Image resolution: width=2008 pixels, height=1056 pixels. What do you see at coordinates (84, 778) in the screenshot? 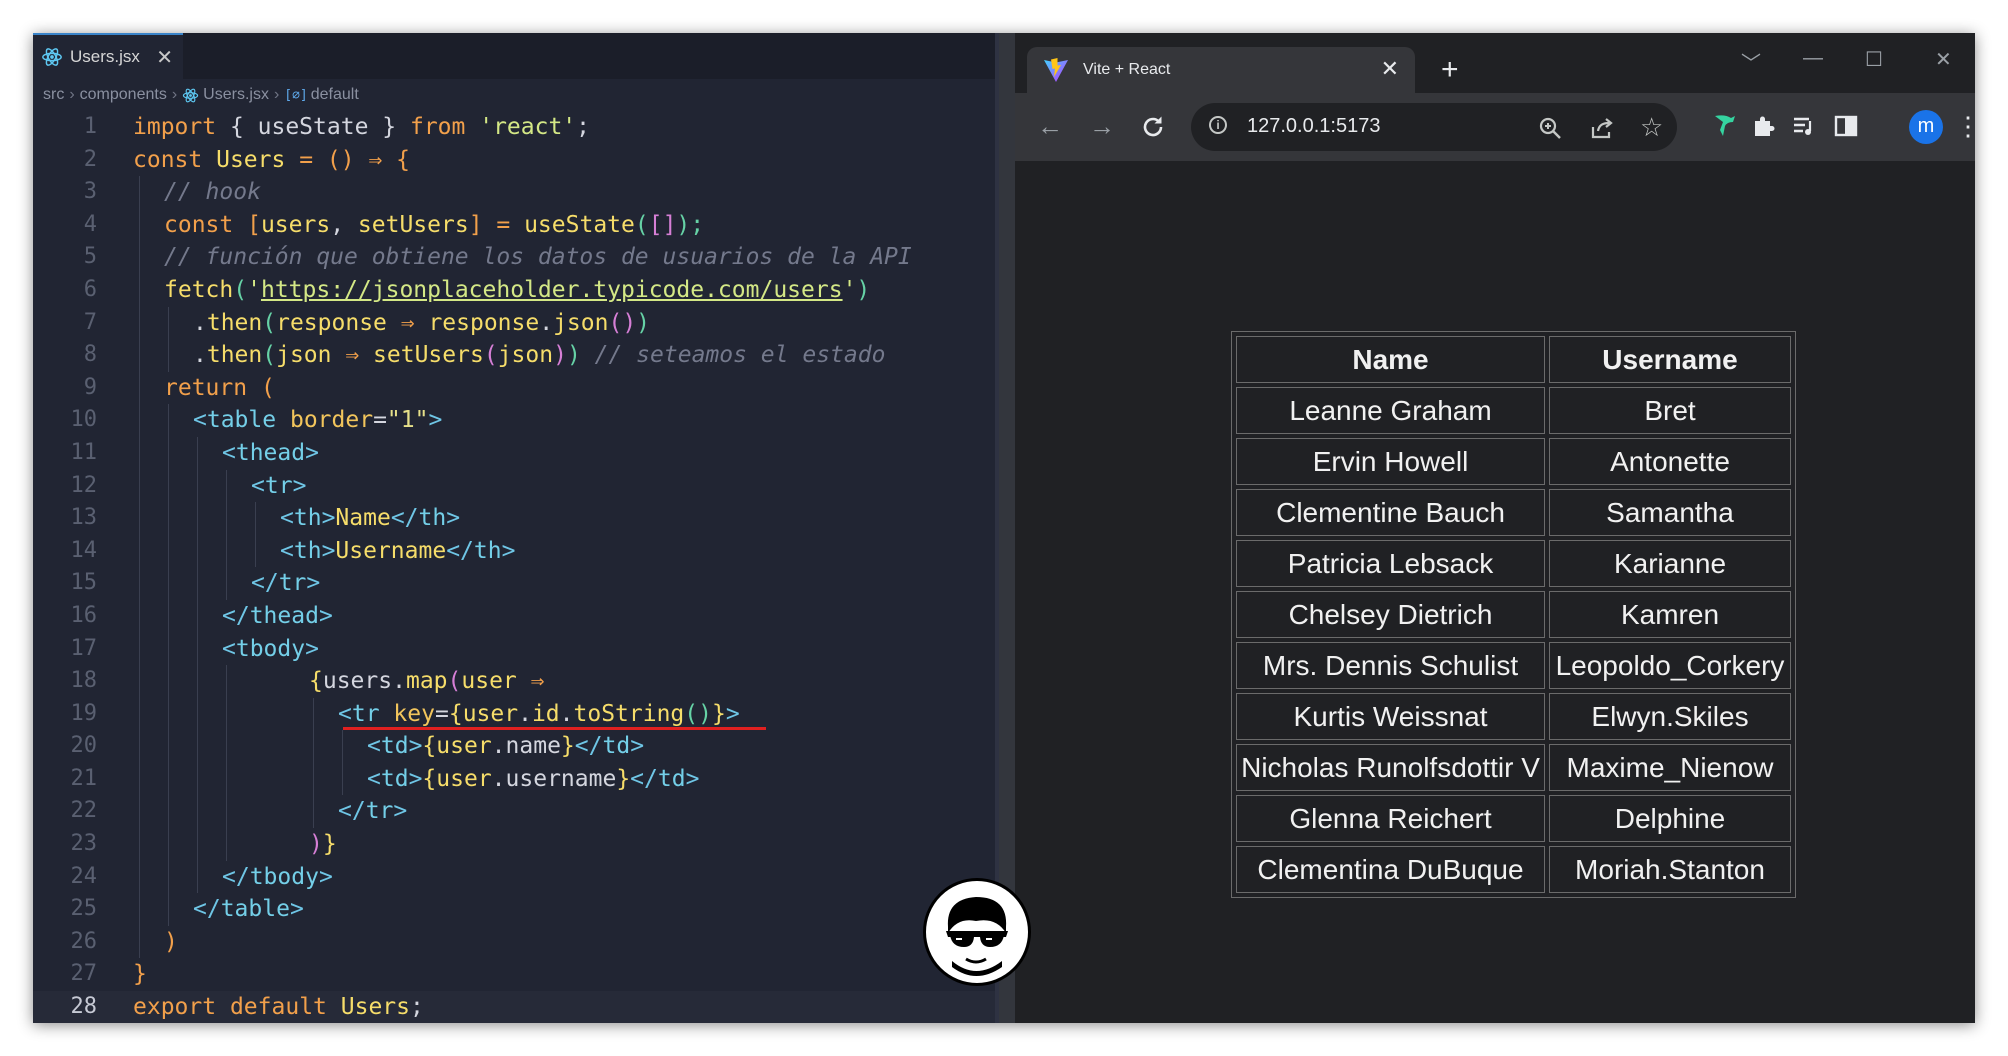
I see `line-number: 21` at bounding box center [84, 778].